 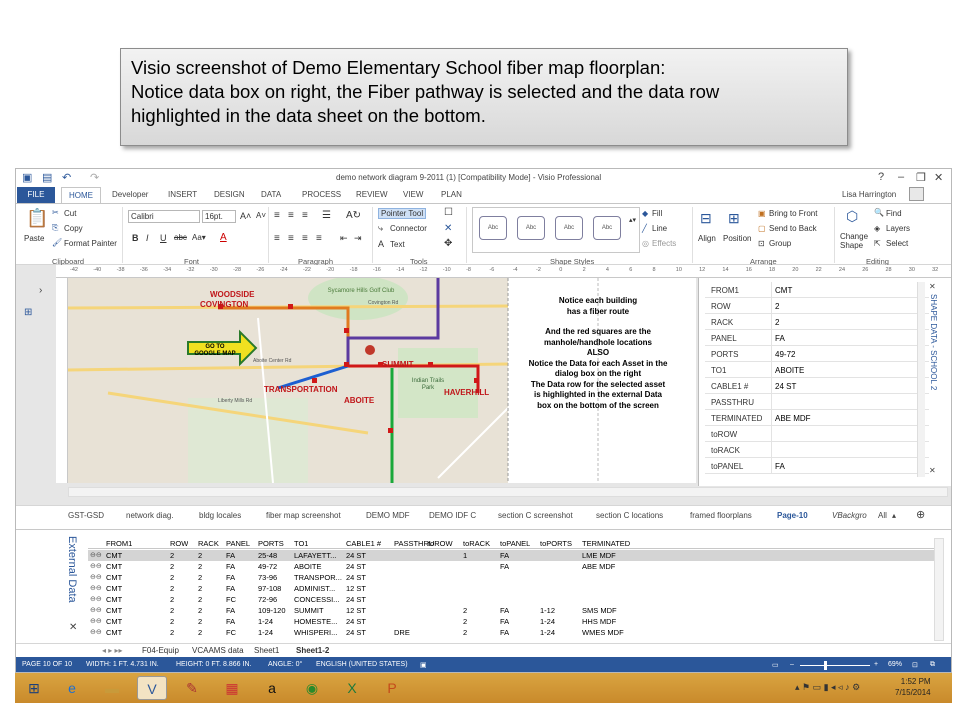 What do you see at coordinates (402, 213) in the screenshot?
I see `pointer-tool-button: Pointer Tool` at bounding box center [402, 213].